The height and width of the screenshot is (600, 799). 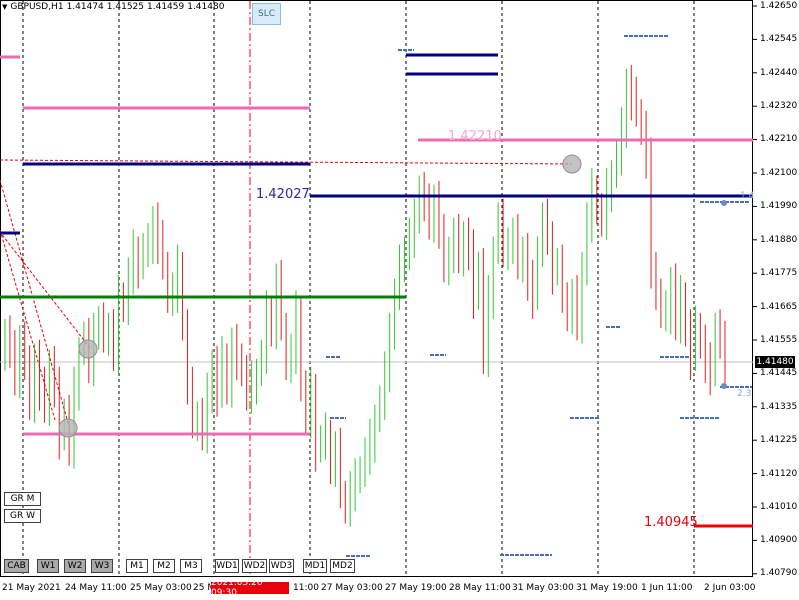 I want to click on price-tick-label: 1.42210, so click(x=779, y=139).